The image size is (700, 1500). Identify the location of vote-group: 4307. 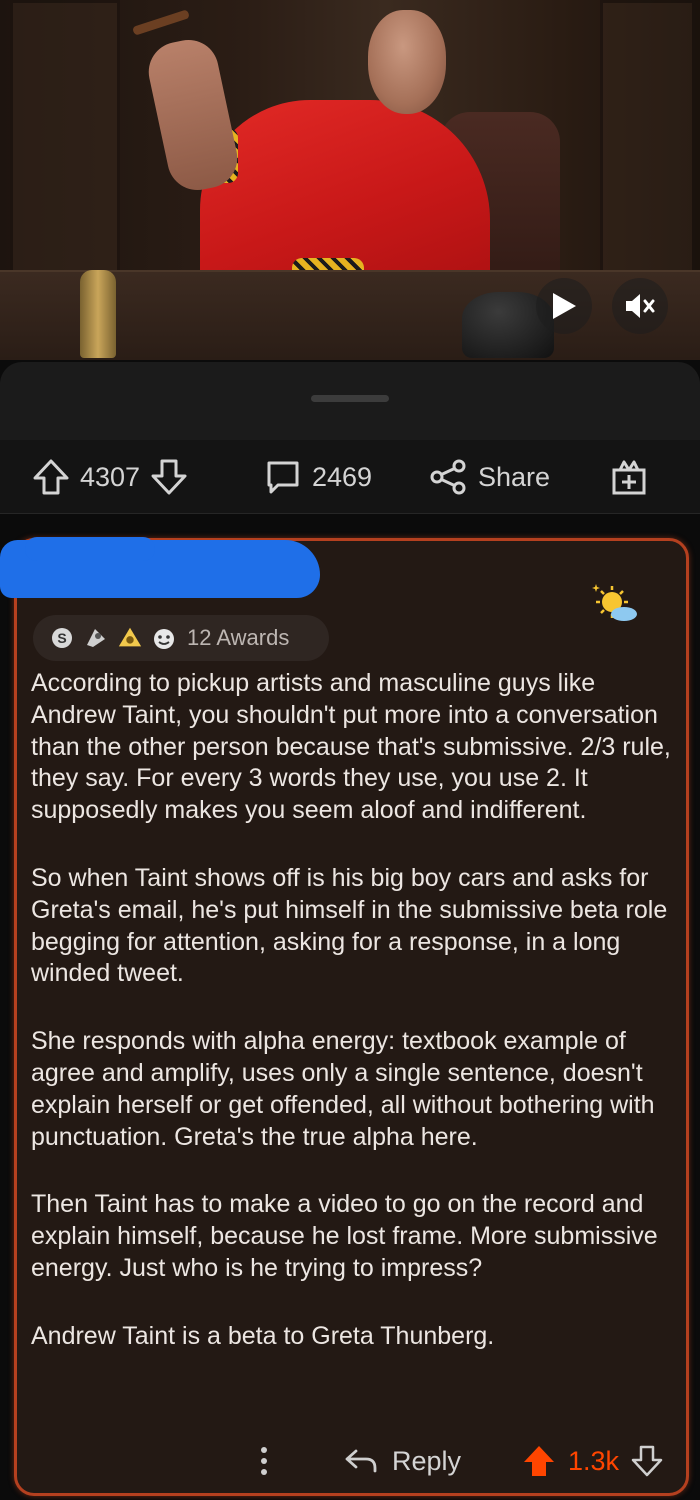
(110, 477).